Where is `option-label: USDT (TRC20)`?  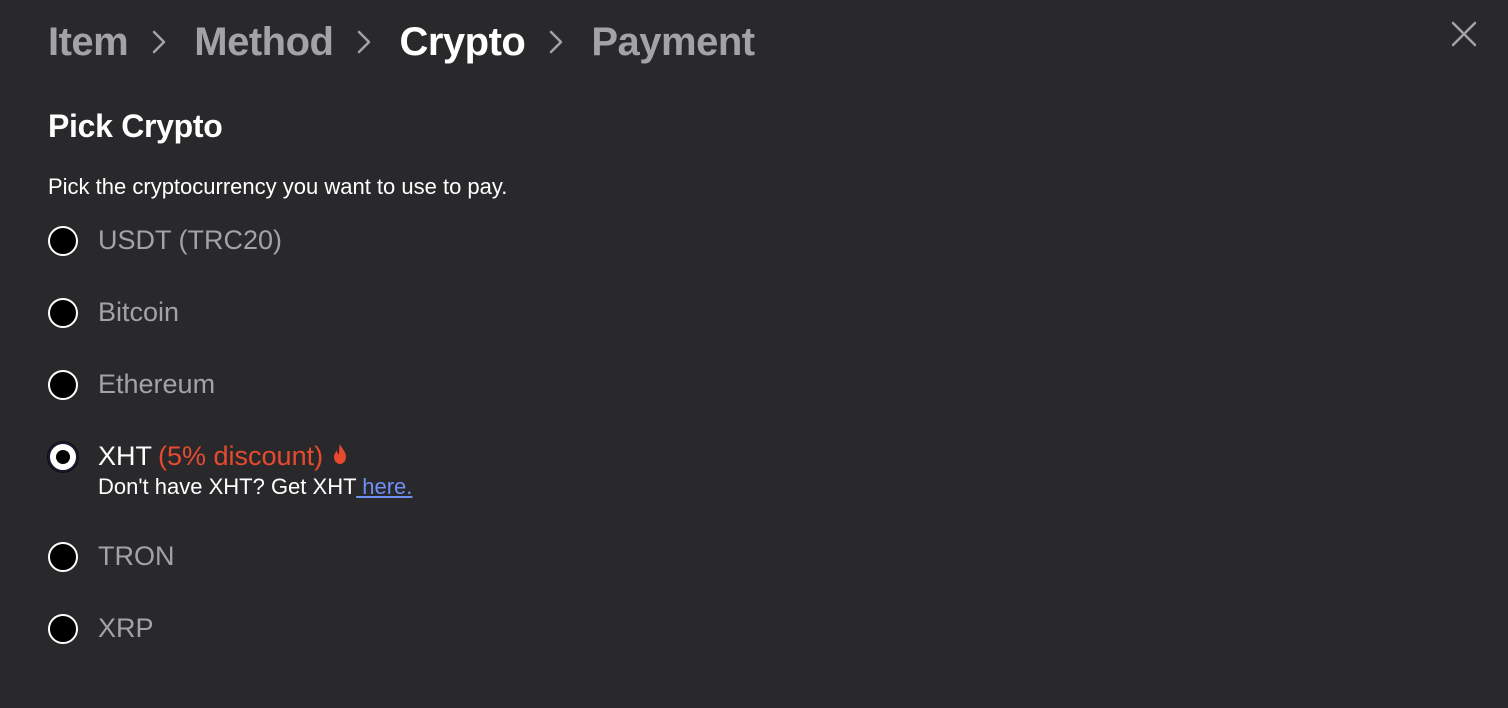
option-label: USDT (TRC20) is located at coordinates (190, 240).